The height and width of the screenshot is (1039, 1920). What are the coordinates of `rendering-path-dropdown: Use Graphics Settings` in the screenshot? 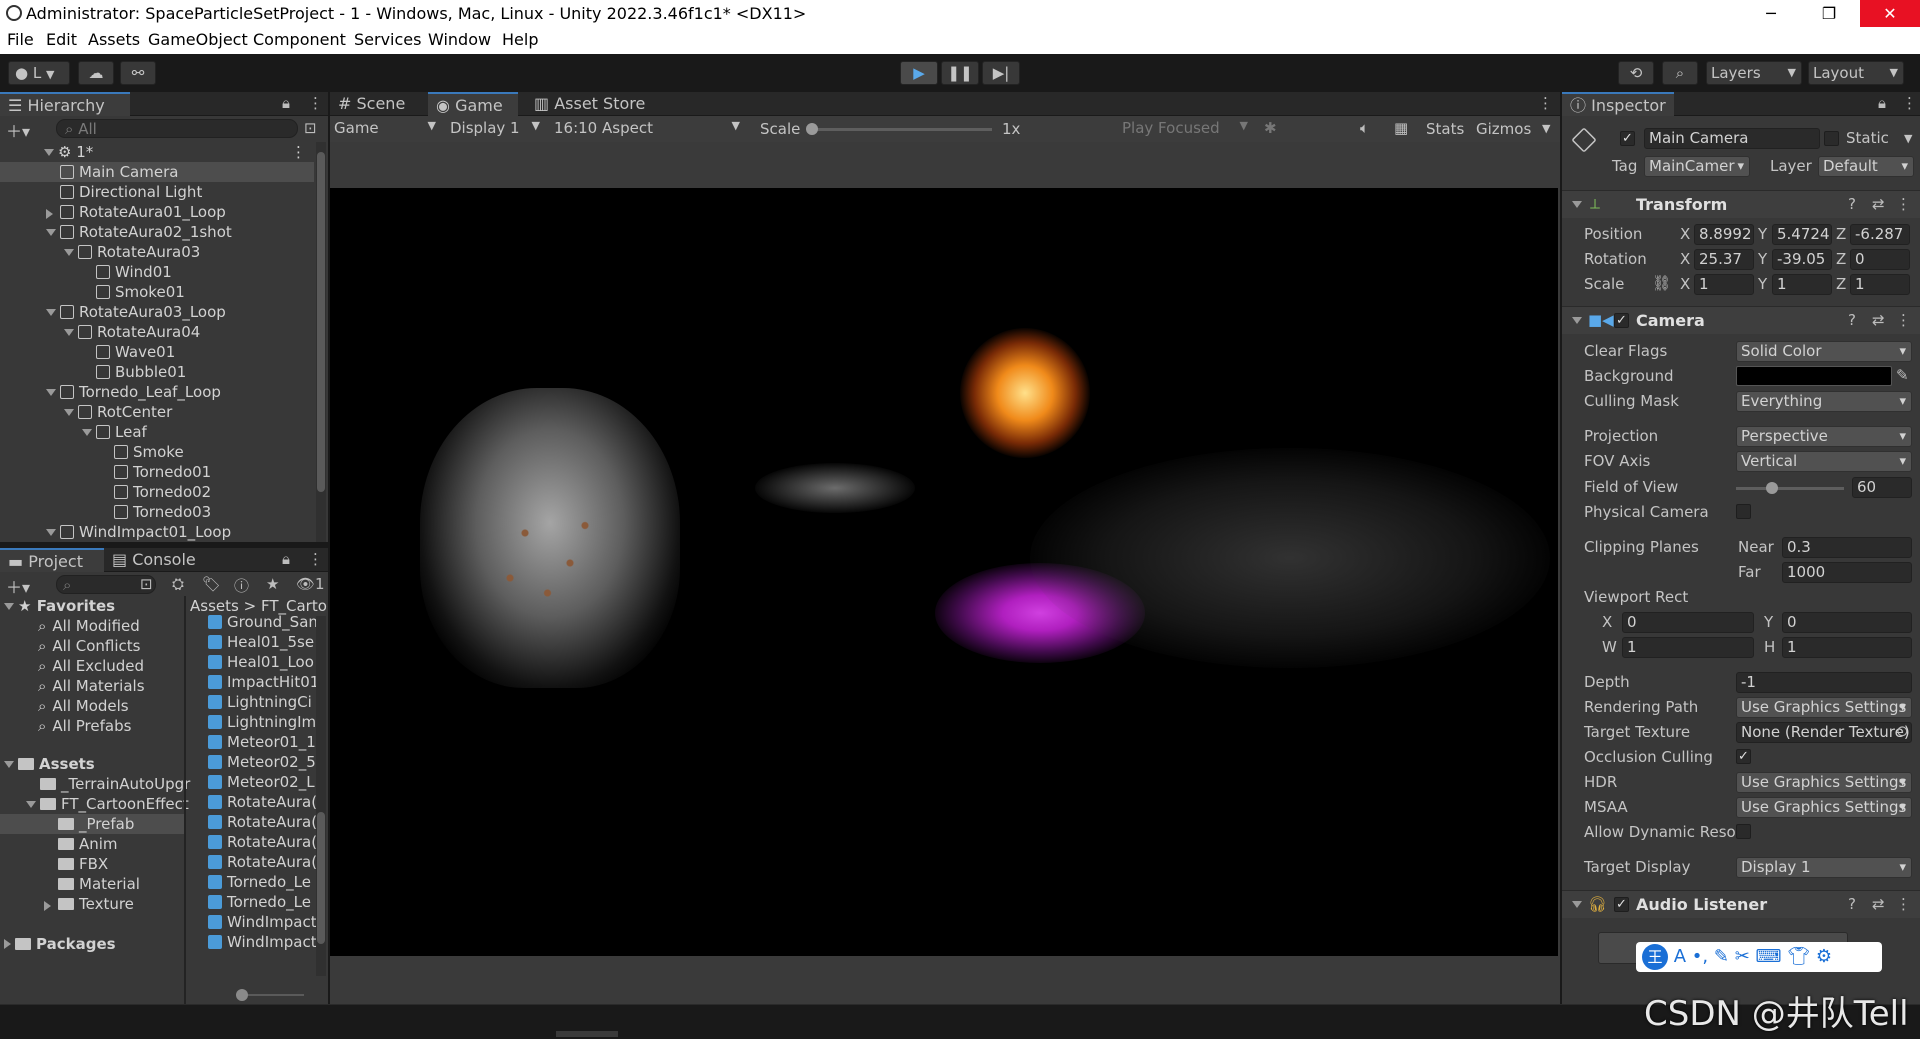 It's located at (1824, 707).